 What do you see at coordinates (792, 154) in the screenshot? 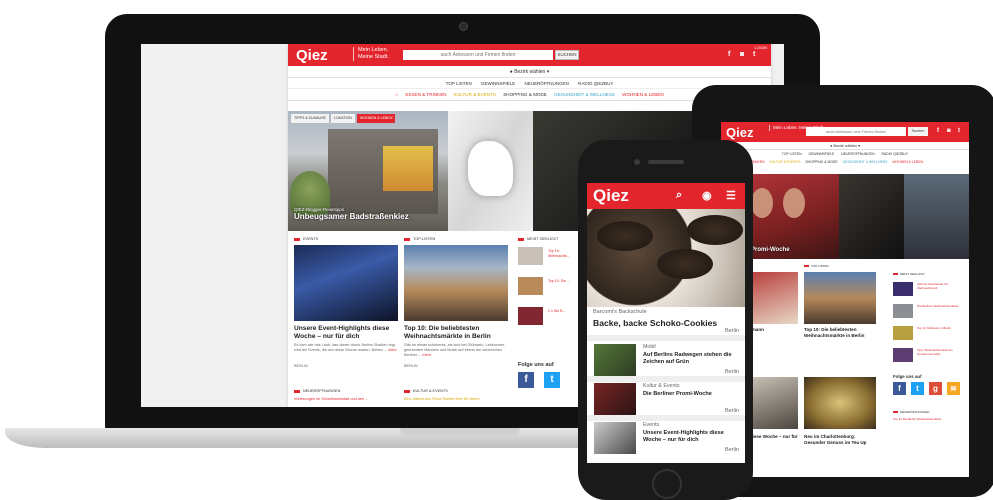
I see `tablet-nav-top-lists: TOP LISTEN` at bounding box center [792, 154].